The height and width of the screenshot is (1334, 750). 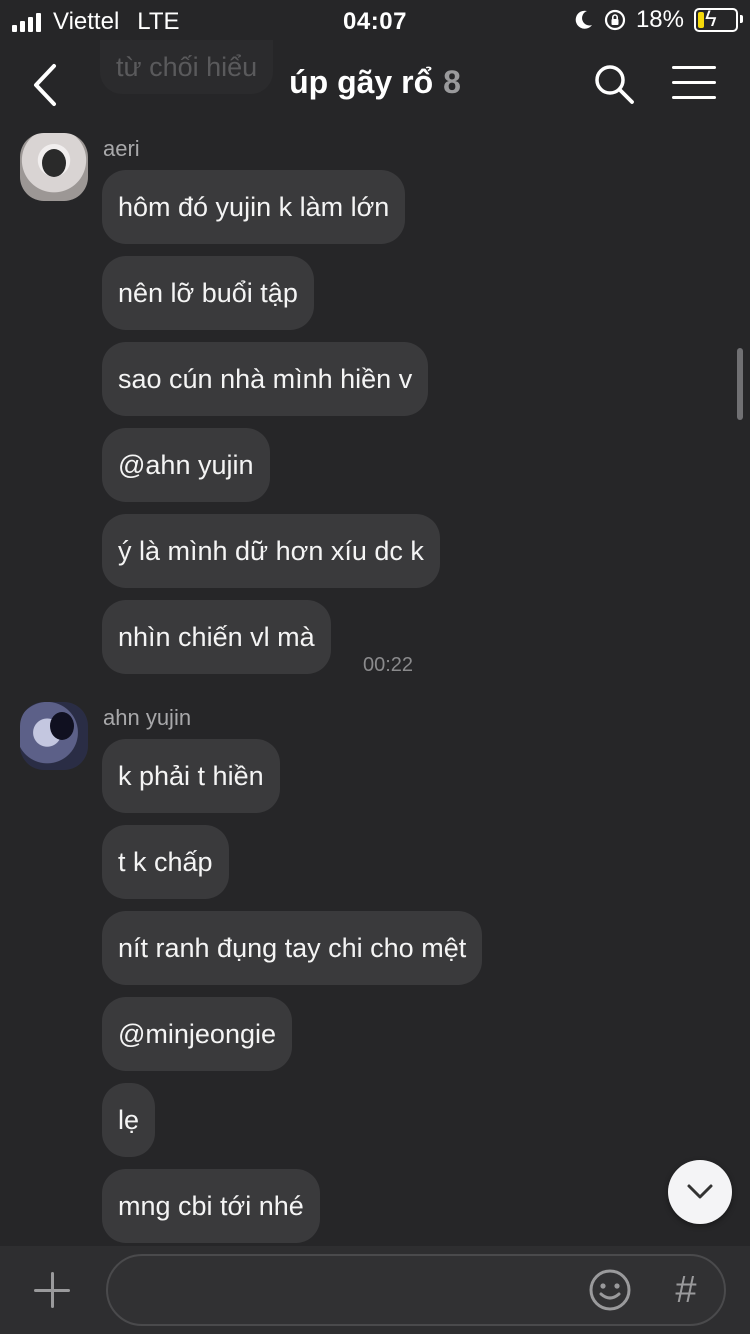 I want to click on message-bubble: sao cún nhà mình hiền v, so click(x=265, y=379).